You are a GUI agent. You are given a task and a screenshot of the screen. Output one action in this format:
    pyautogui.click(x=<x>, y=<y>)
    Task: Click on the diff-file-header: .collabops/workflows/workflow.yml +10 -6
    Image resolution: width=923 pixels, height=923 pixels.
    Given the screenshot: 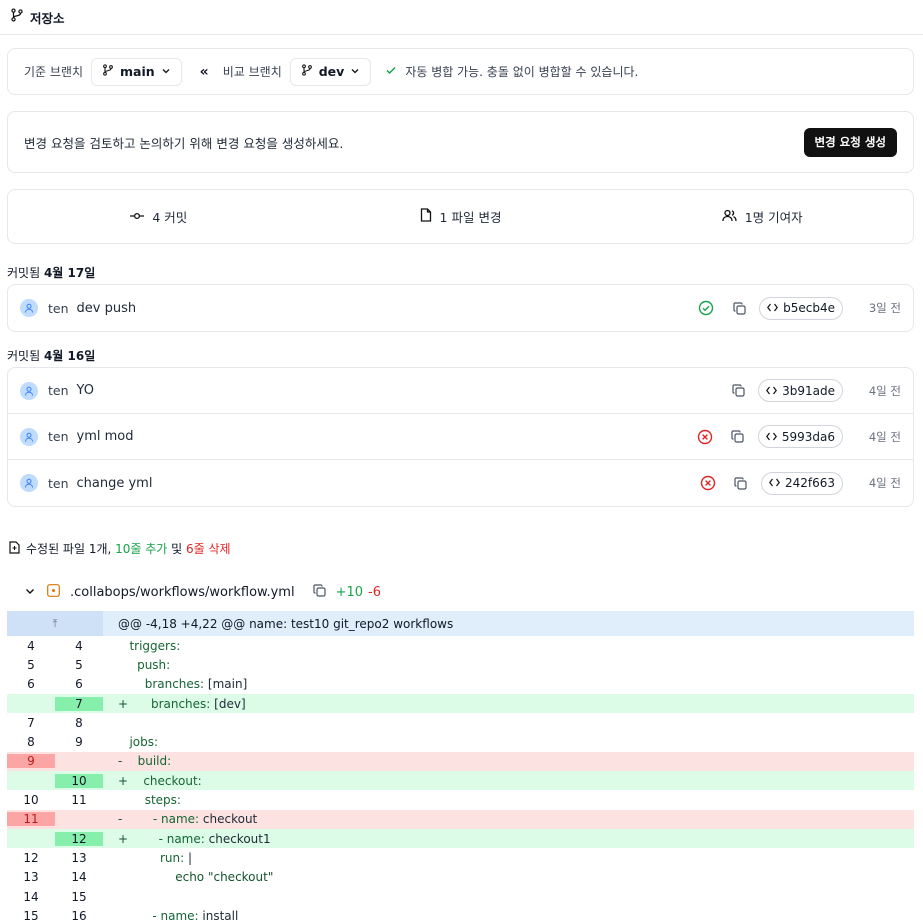 What is the action you would take?
    pyautogui.click(x=203, y=592)
    